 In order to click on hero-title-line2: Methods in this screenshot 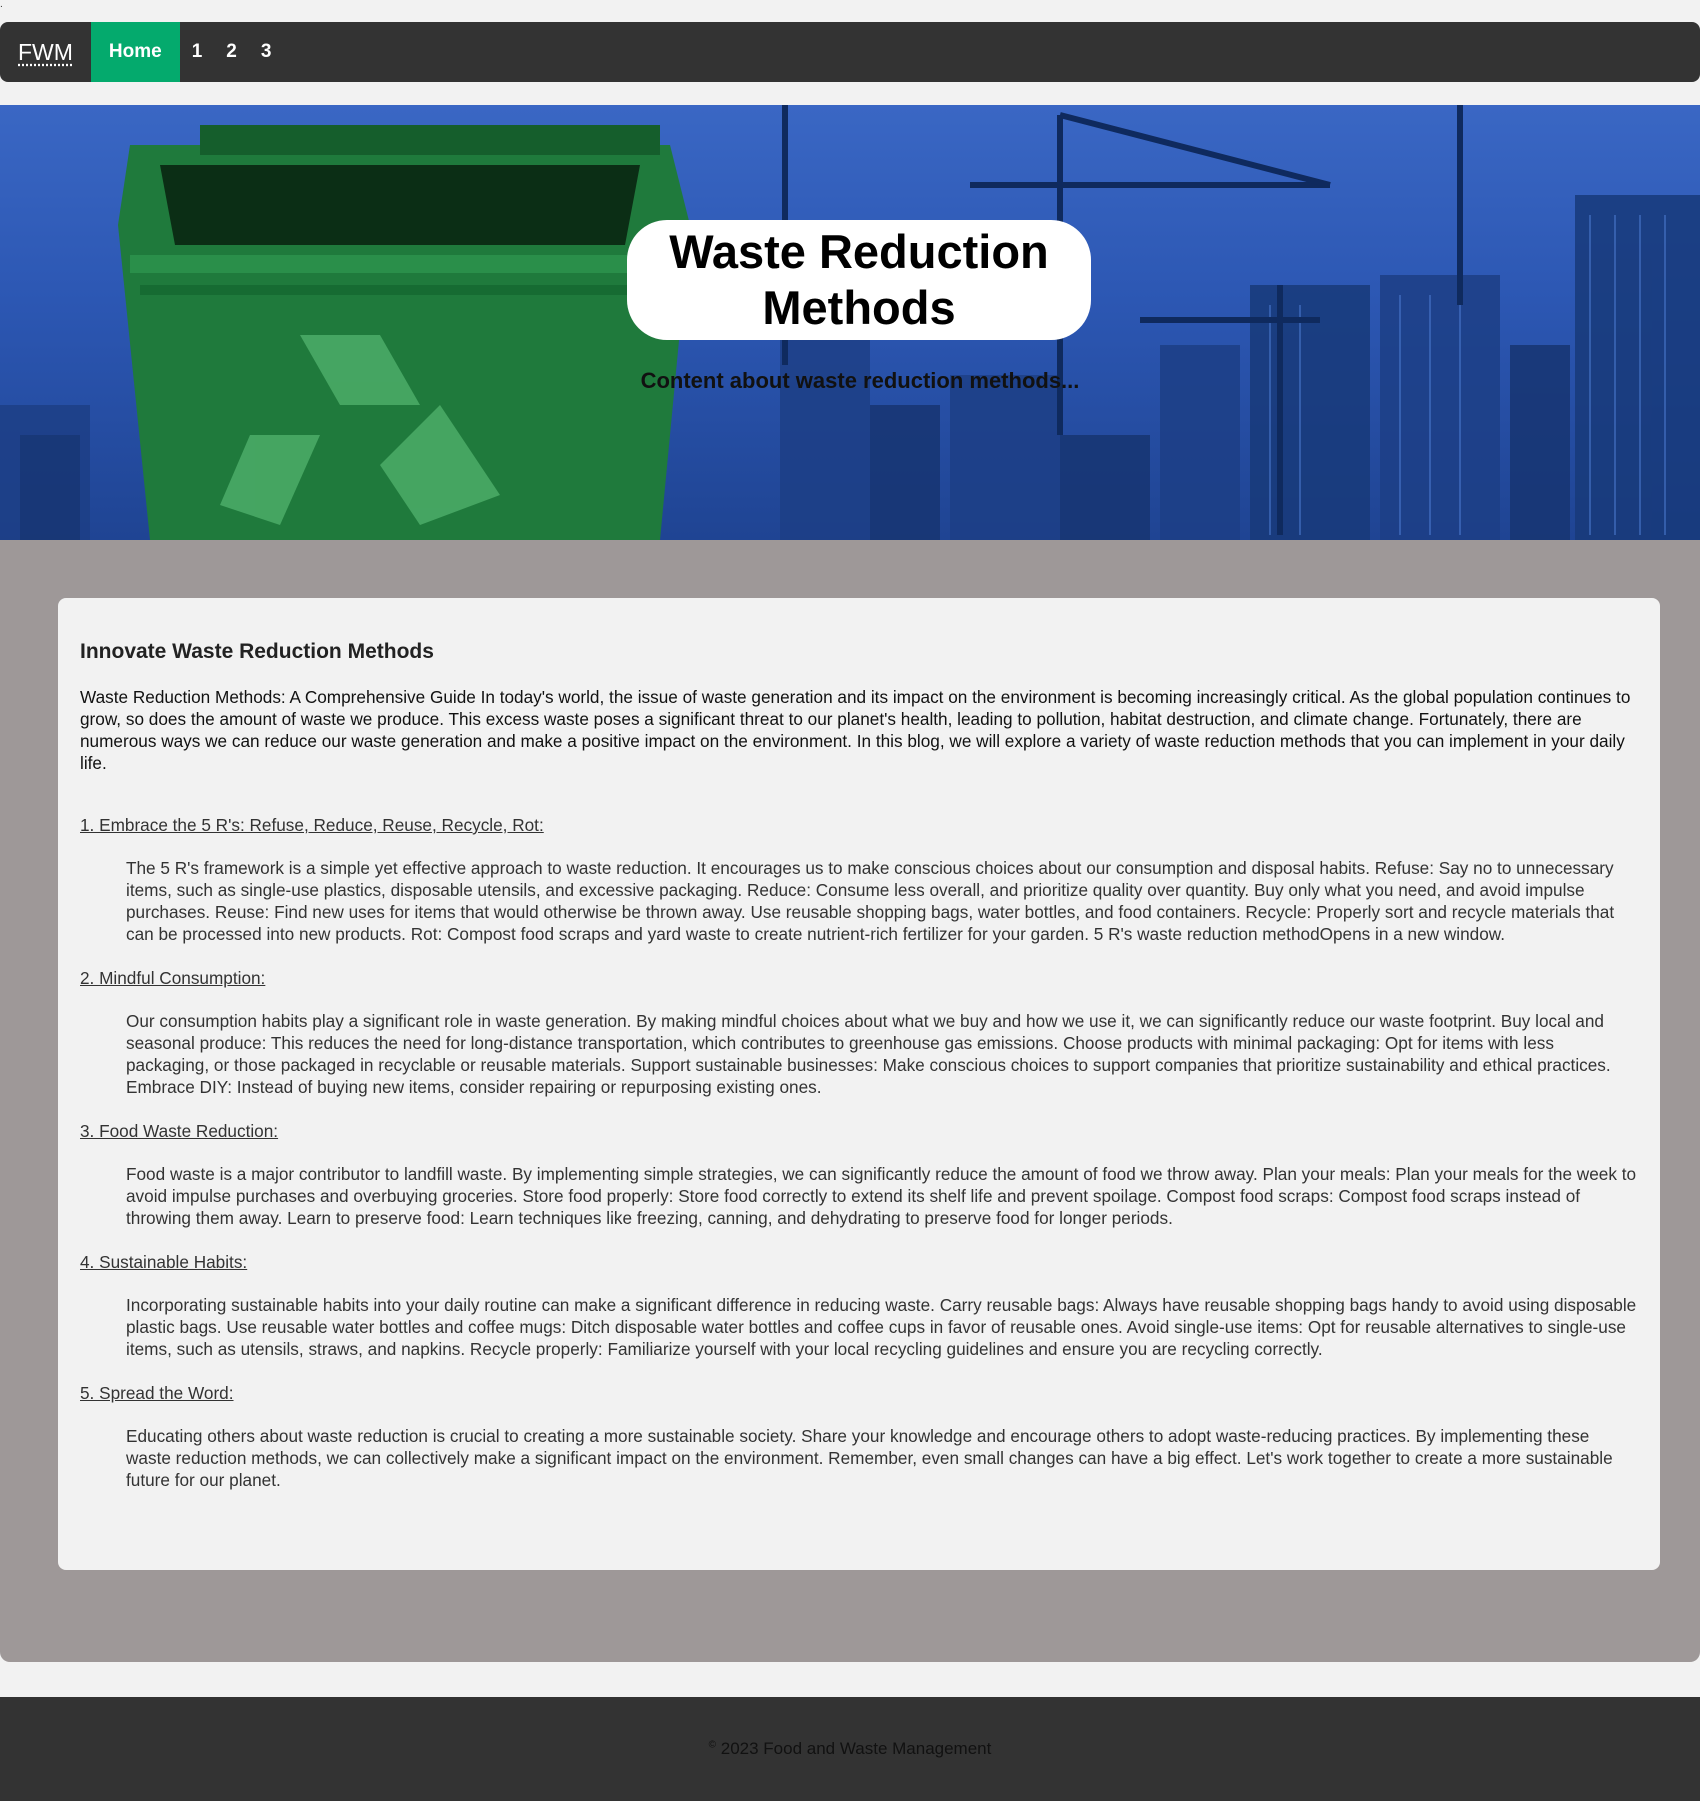, I will do `click(859, 307)`.